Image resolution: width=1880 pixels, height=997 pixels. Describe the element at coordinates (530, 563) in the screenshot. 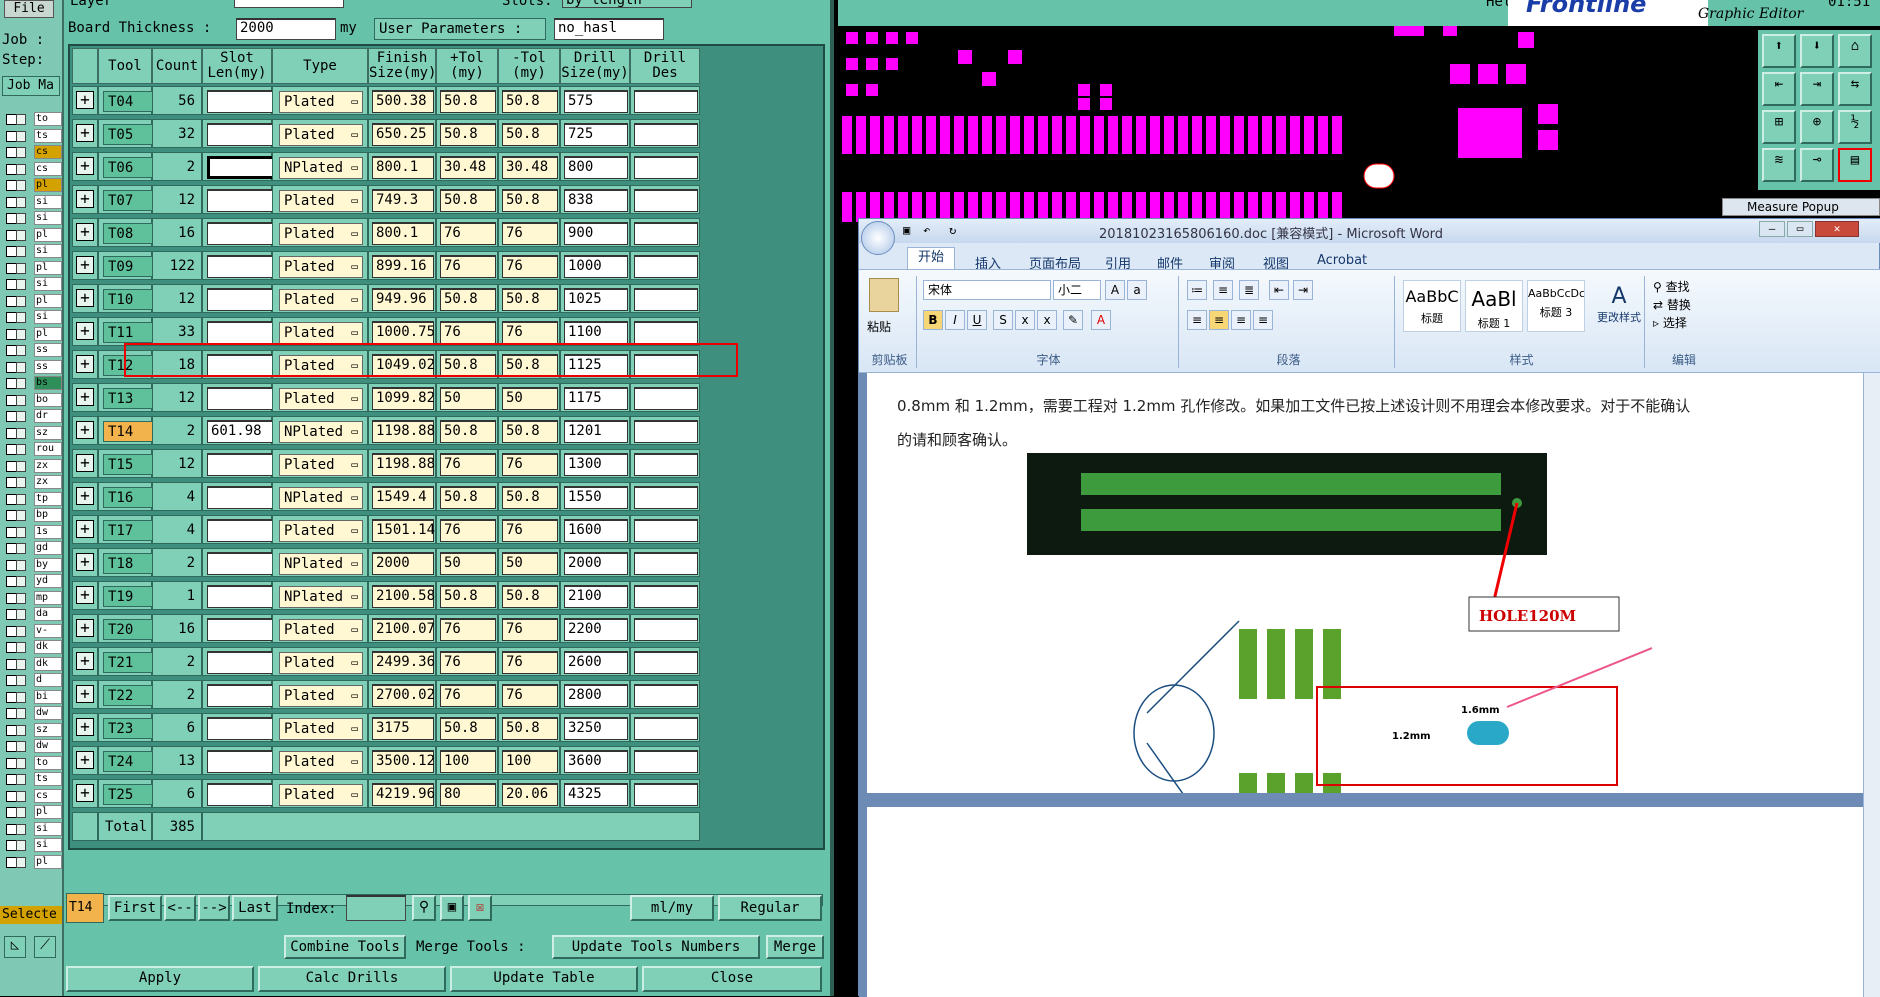

I see `minus-tol-input: 50` at that location.